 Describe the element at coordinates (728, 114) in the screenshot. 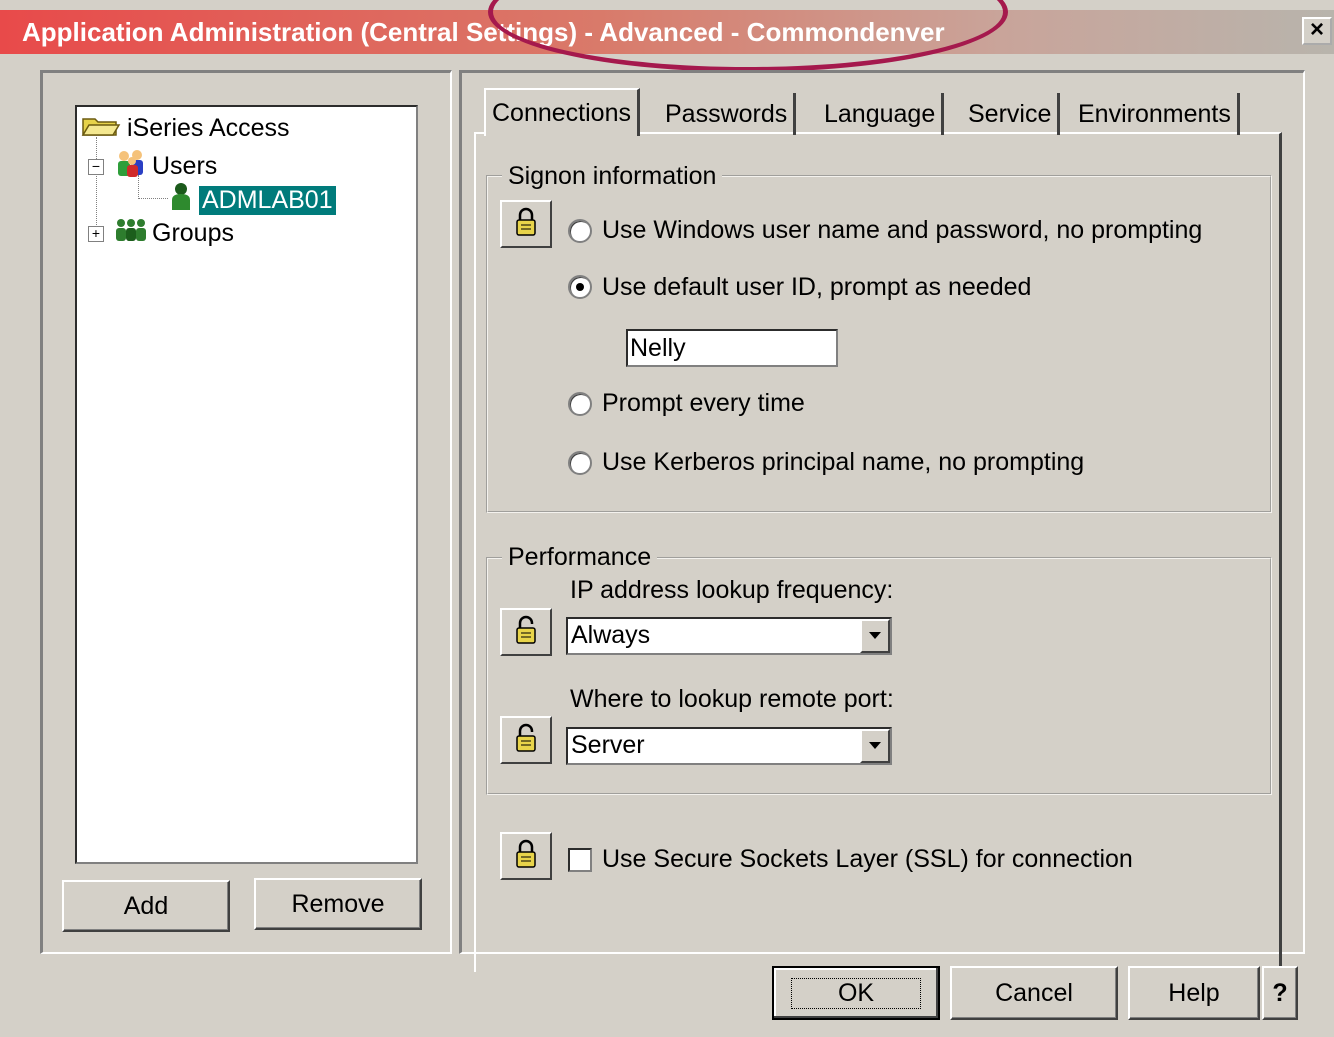

I see `tab-passwords: Passwords` at that location.